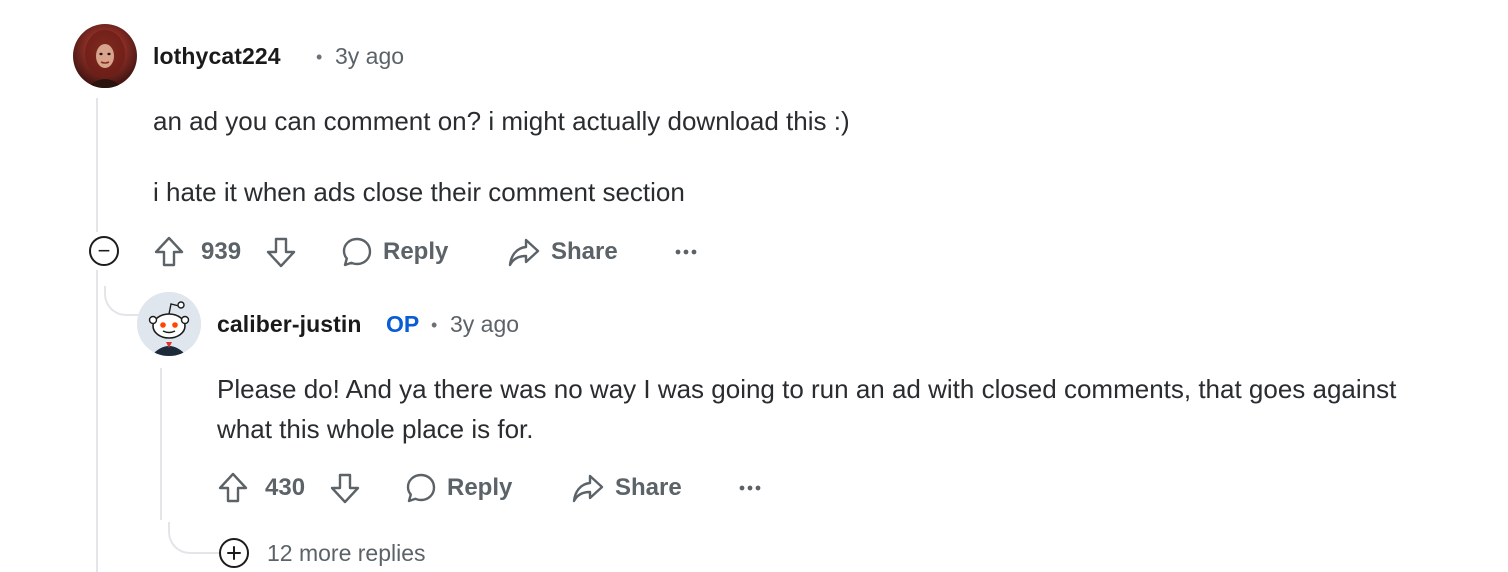 This screenshot has width=1508, height=572. What do you see at coordinates (123, 301) in the screenshot?
I see `thread-elbow-reply` at bounding box center [123, 301].